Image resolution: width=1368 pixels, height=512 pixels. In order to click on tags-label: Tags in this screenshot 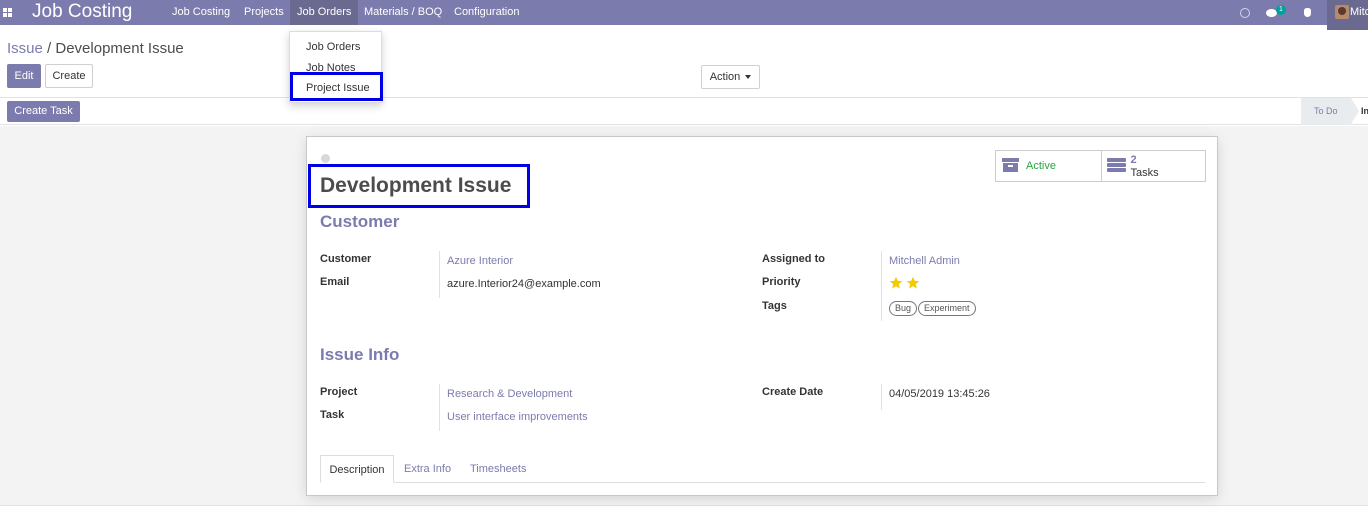, I will do `click(774, 306)`.